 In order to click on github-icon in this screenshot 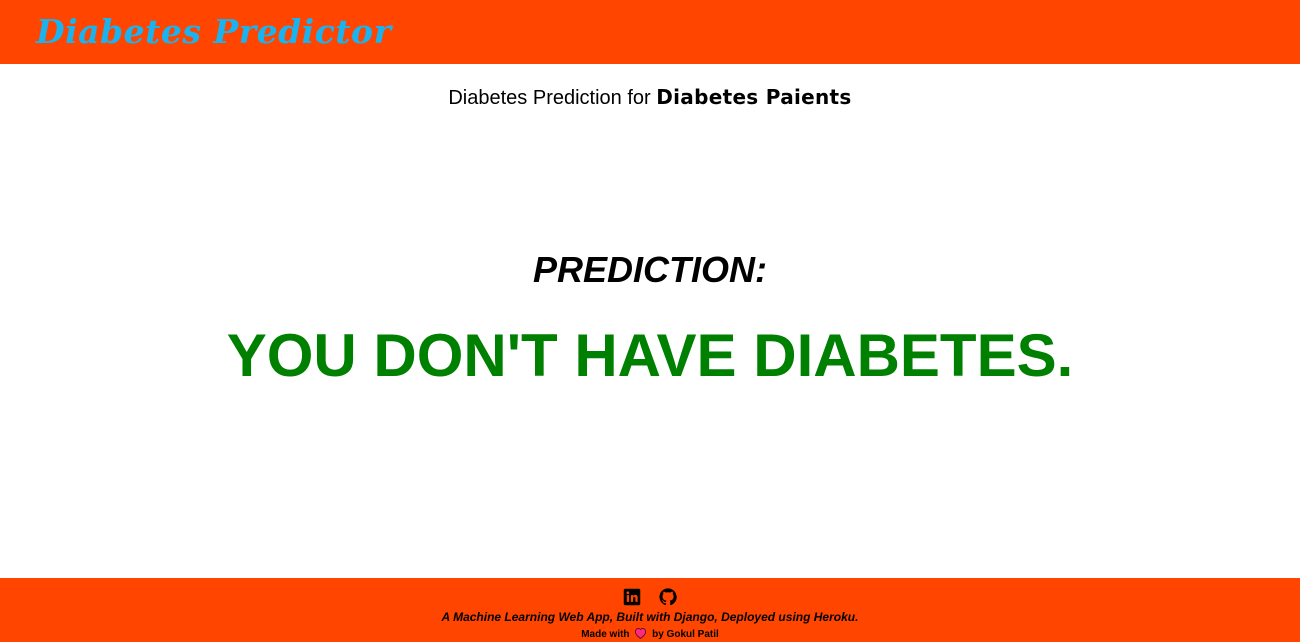, I will do `click(668, 597)`.